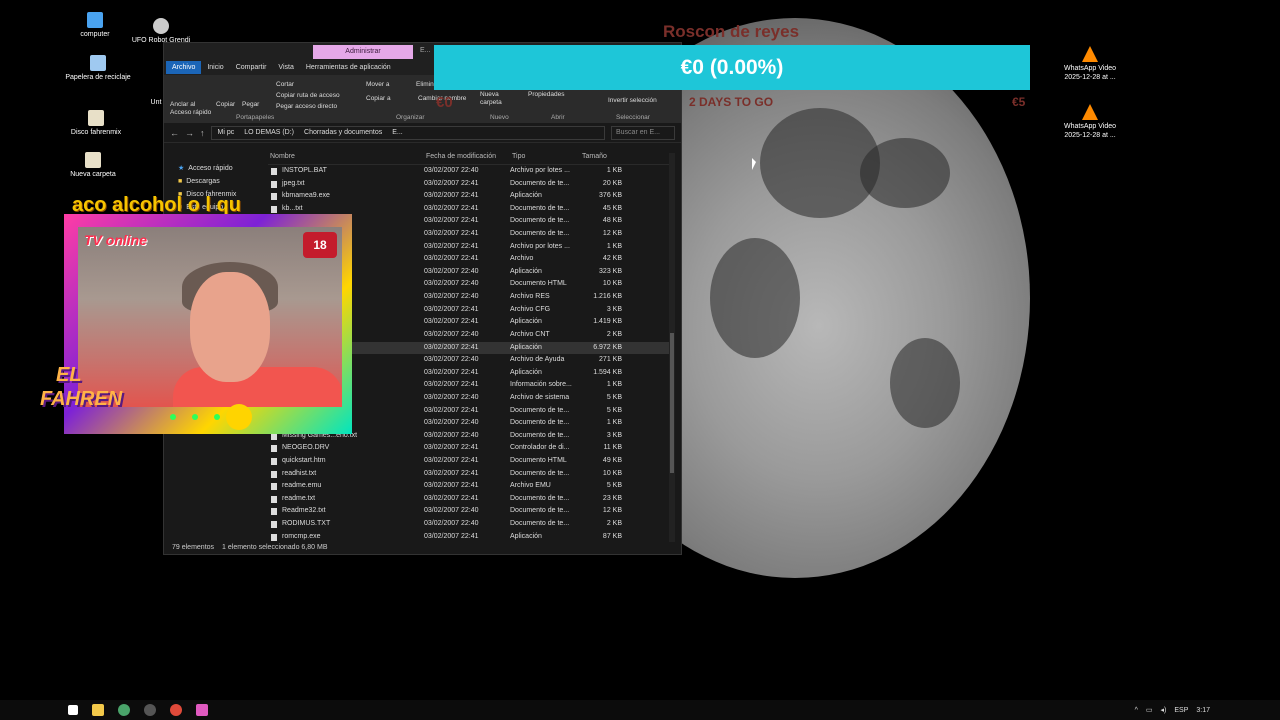 The width and height of the screenshot is (1280, 720). I want to click on pin-quick-access-button: Anclar al Acceso rápido, so click(192, 109).